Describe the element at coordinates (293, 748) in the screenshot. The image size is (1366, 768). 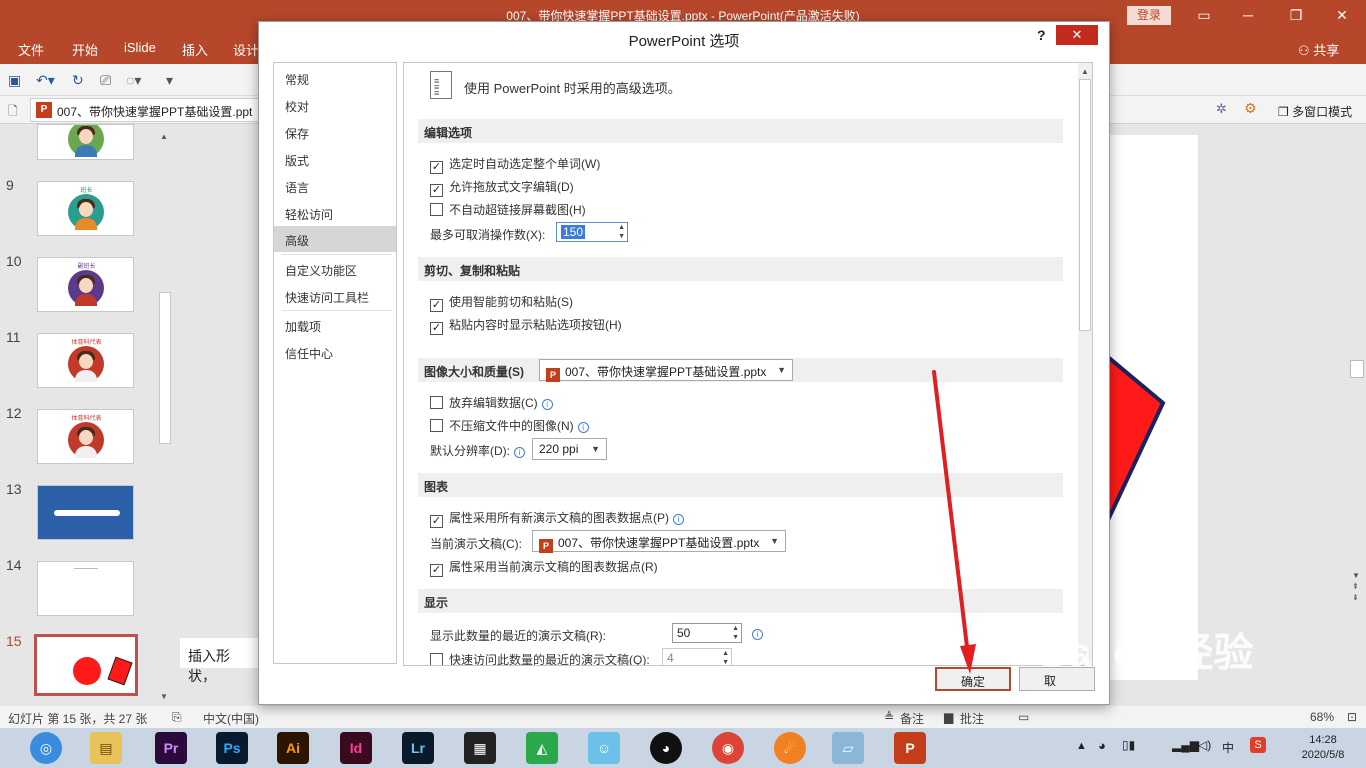
I see `illustrator-icon: Ai` at that location.